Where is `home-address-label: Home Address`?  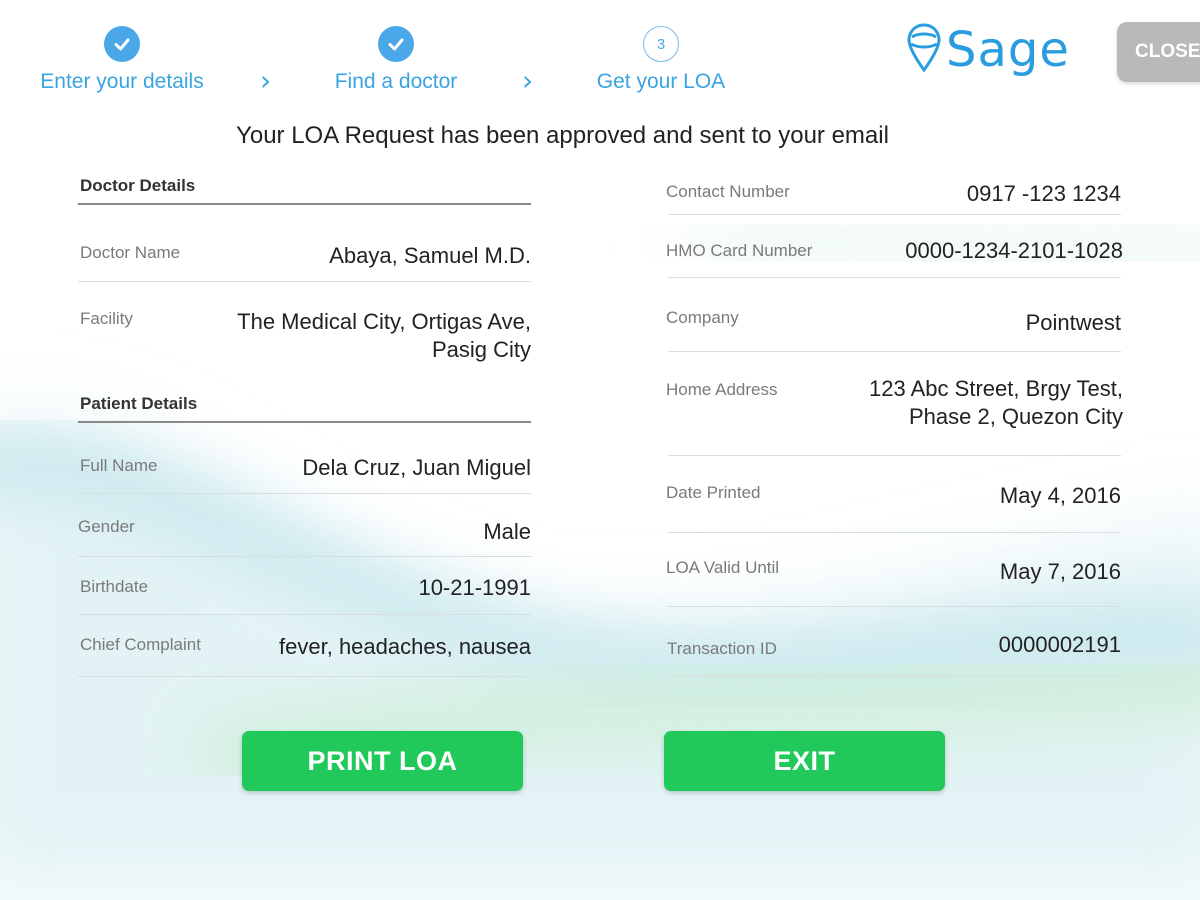 home-address-label: Home Address is located at coordinates (722, 389).